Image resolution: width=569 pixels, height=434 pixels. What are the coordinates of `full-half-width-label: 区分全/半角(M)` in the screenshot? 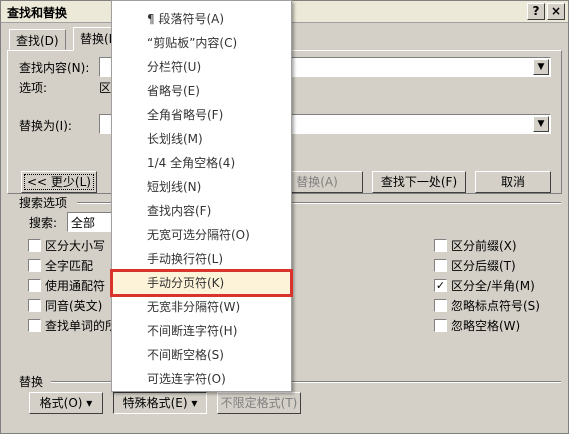 It's located at (493, 286).